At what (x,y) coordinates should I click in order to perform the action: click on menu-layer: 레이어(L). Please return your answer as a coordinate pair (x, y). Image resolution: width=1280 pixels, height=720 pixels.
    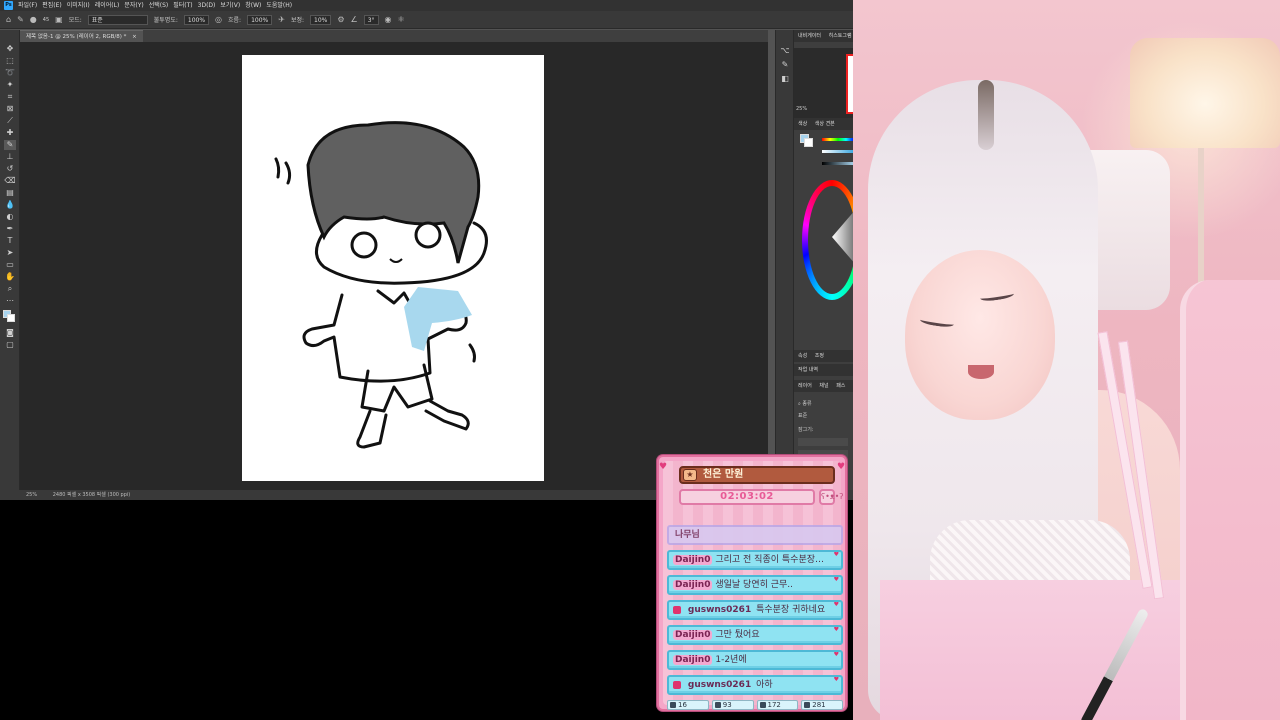
    Looking at the image, I should click on (107, 5).